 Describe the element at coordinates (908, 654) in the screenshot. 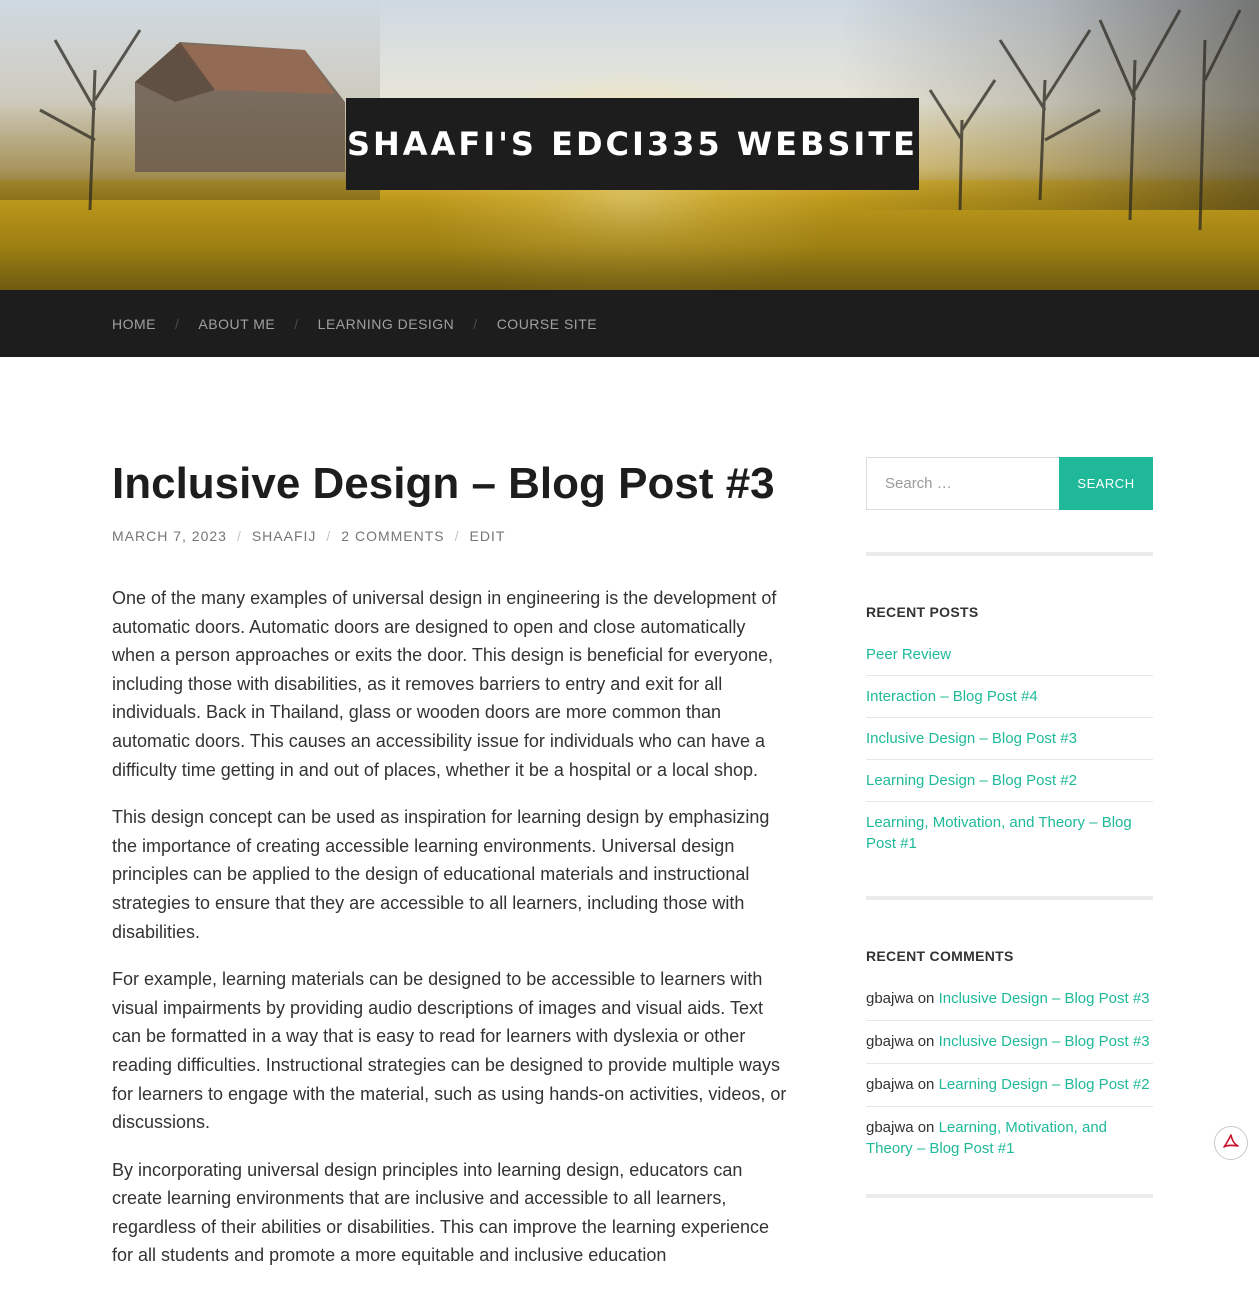

I see `recent-post-link: Peer Review` at that location.